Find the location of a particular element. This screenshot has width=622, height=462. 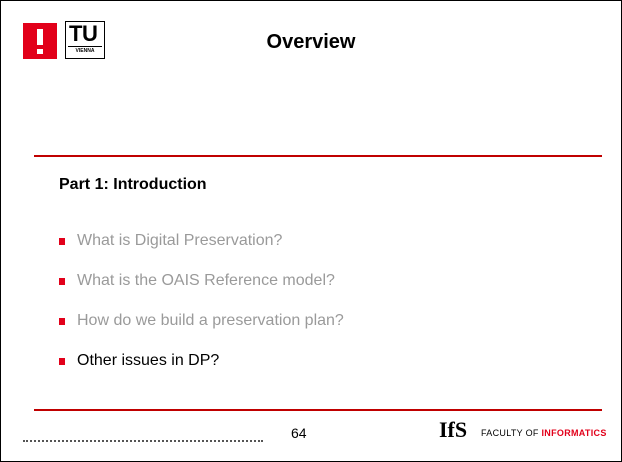

page-number: 64 is located at coordinates (299, 433).